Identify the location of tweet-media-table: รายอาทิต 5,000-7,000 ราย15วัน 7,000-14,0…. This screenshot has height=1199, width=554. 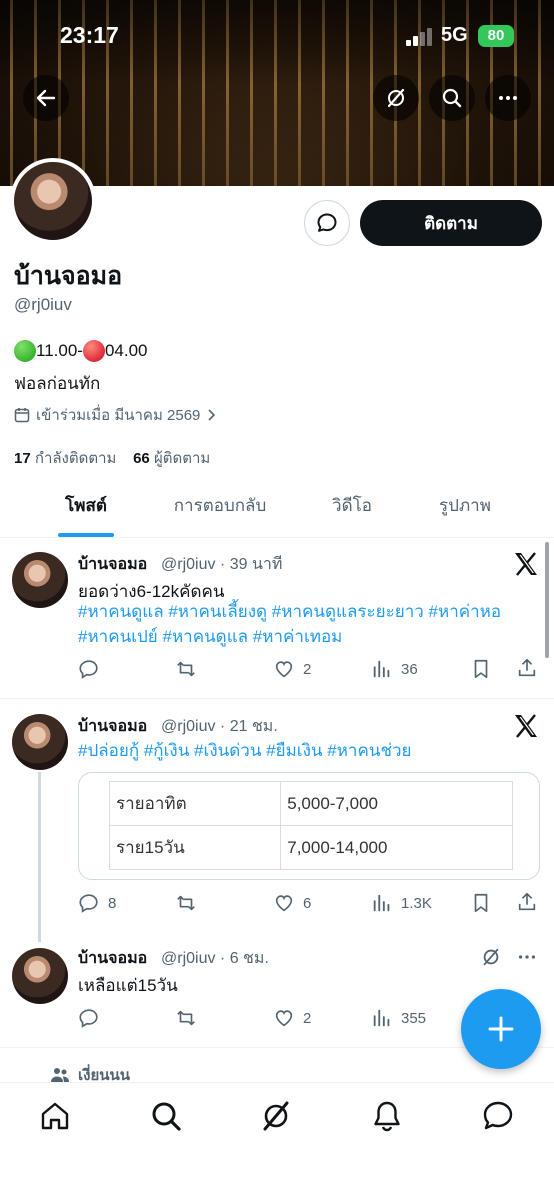
(309, 826).